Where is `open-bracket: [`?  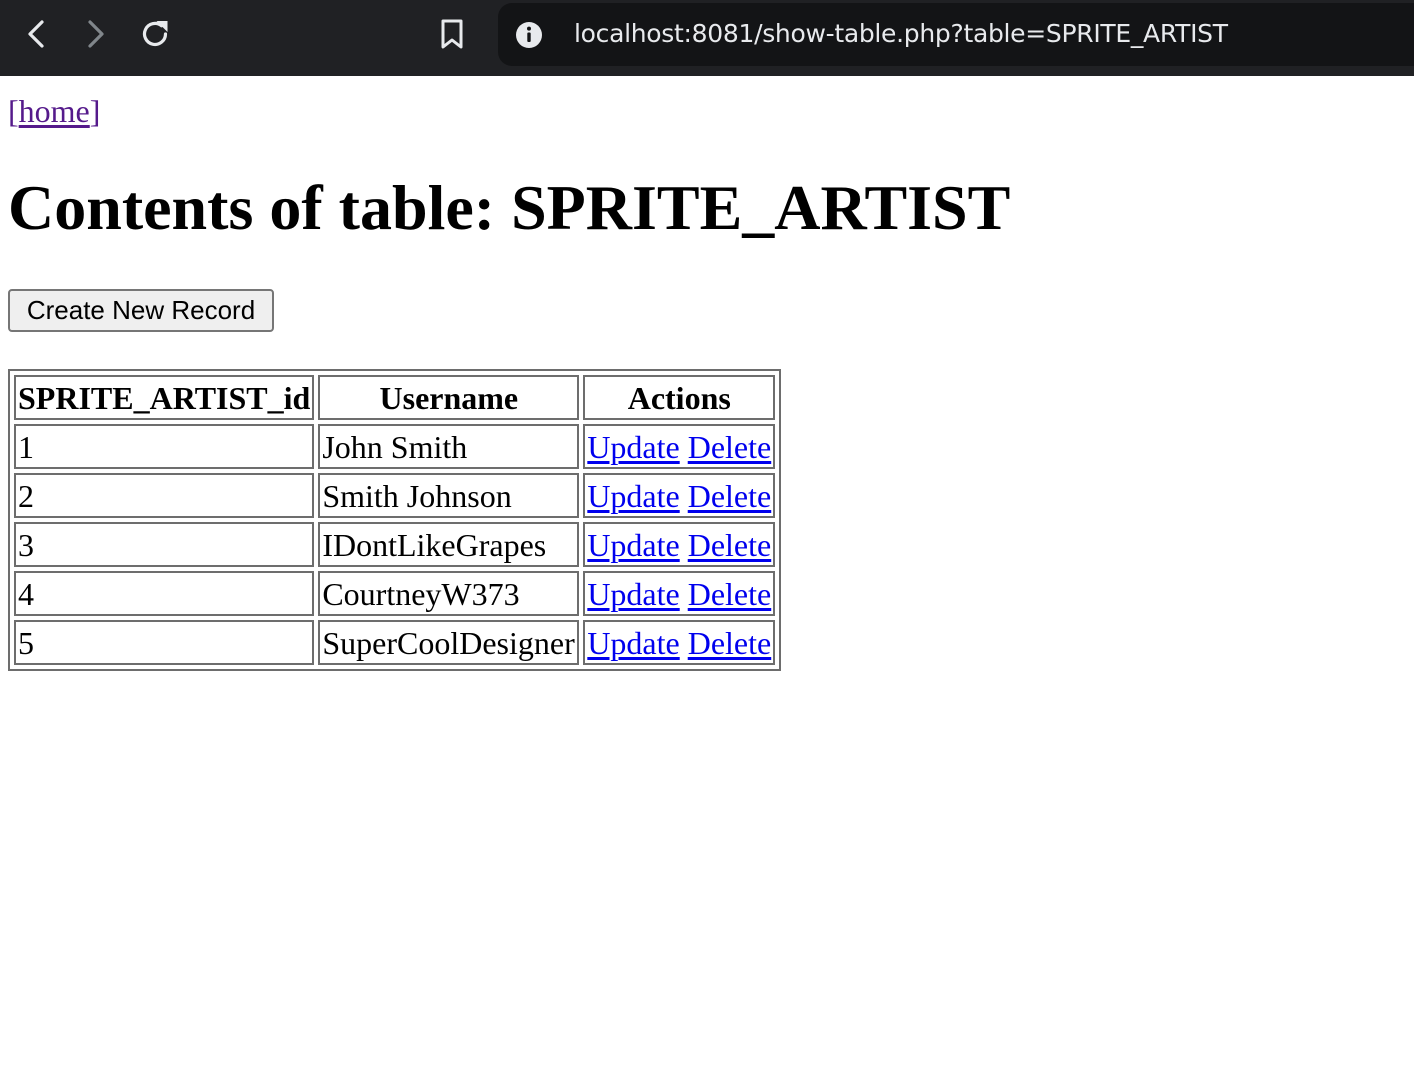 open-bracket: [ is located at coordinates (13, 111).